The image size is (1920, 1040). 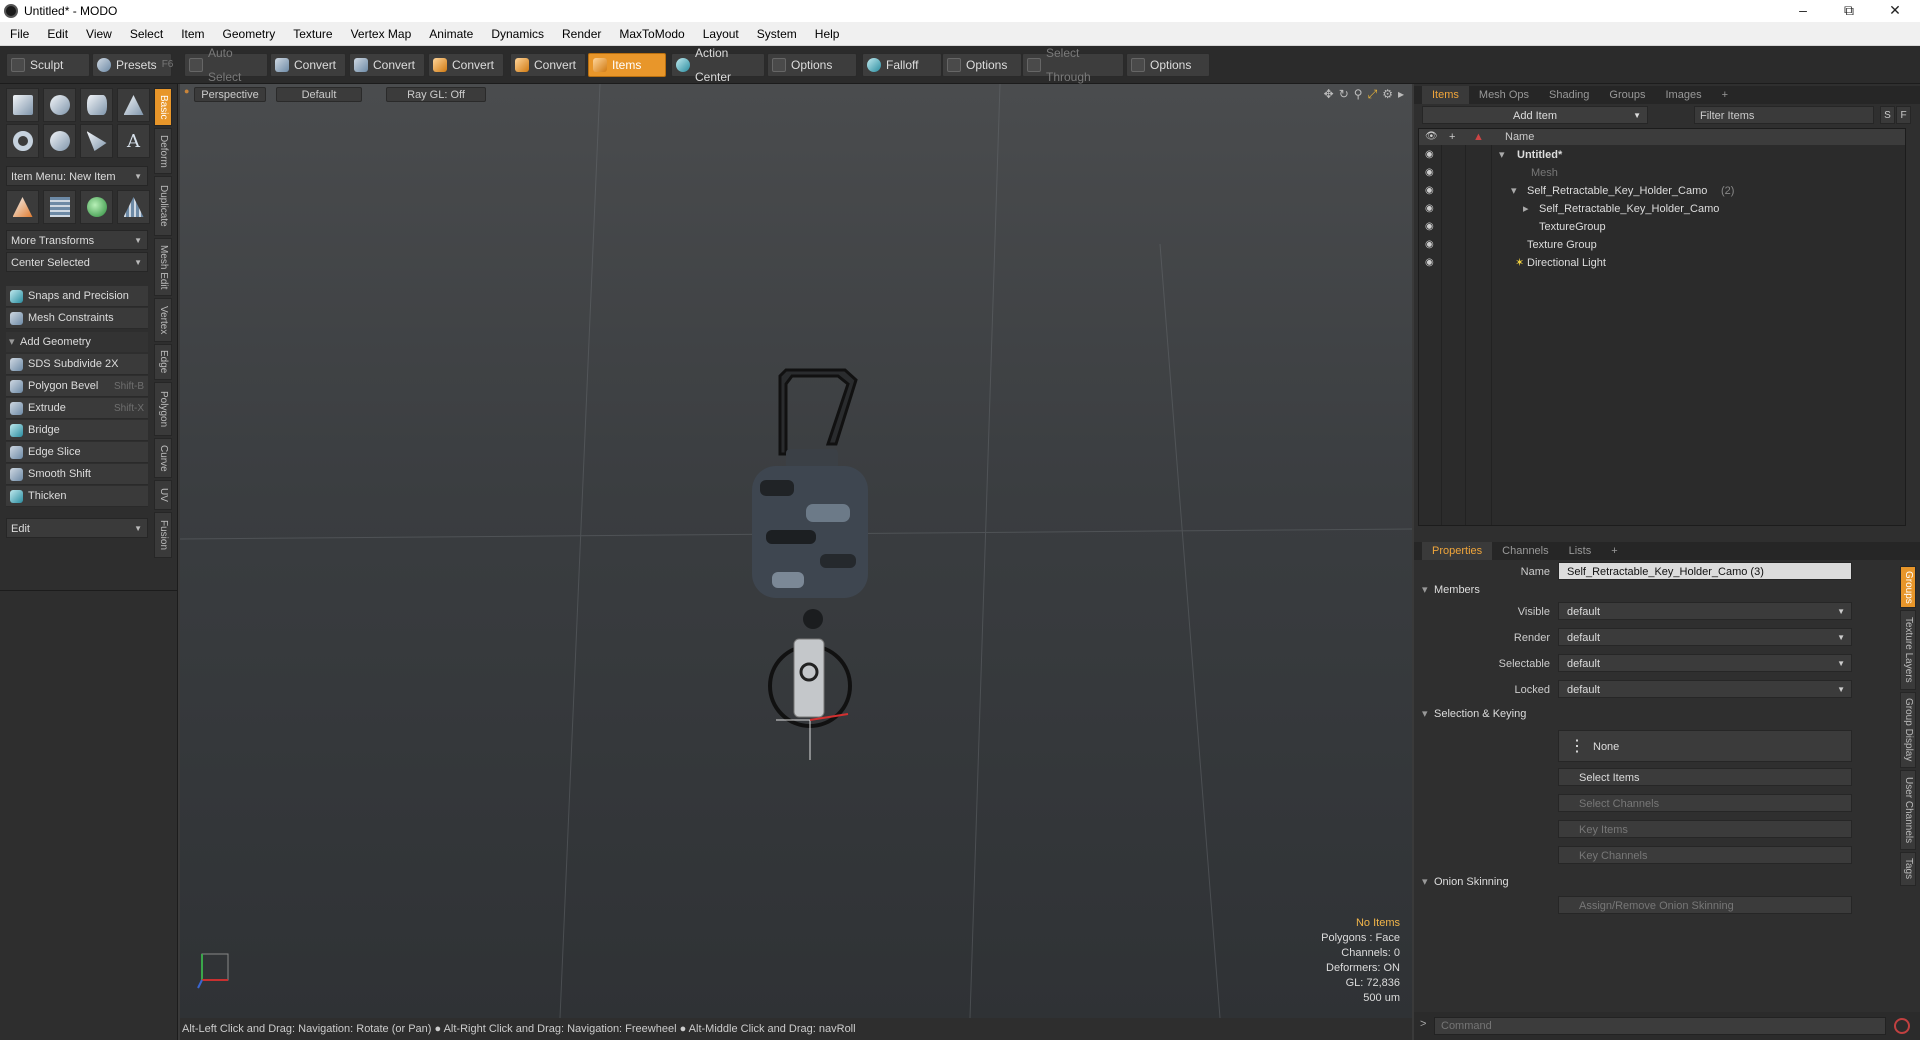 What do you see at coordinates (22, 105) in the screenshot?
I see `cube-primitive-button` at bounding box center [22, 105].